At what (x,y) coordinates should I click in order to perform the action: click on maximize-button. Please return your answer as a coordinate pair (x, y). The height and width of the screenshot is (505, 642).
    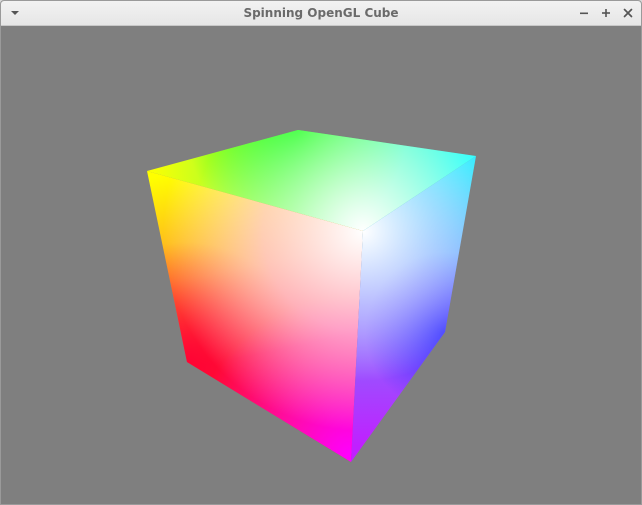
    Looking at the image, I should click on (606, 13).